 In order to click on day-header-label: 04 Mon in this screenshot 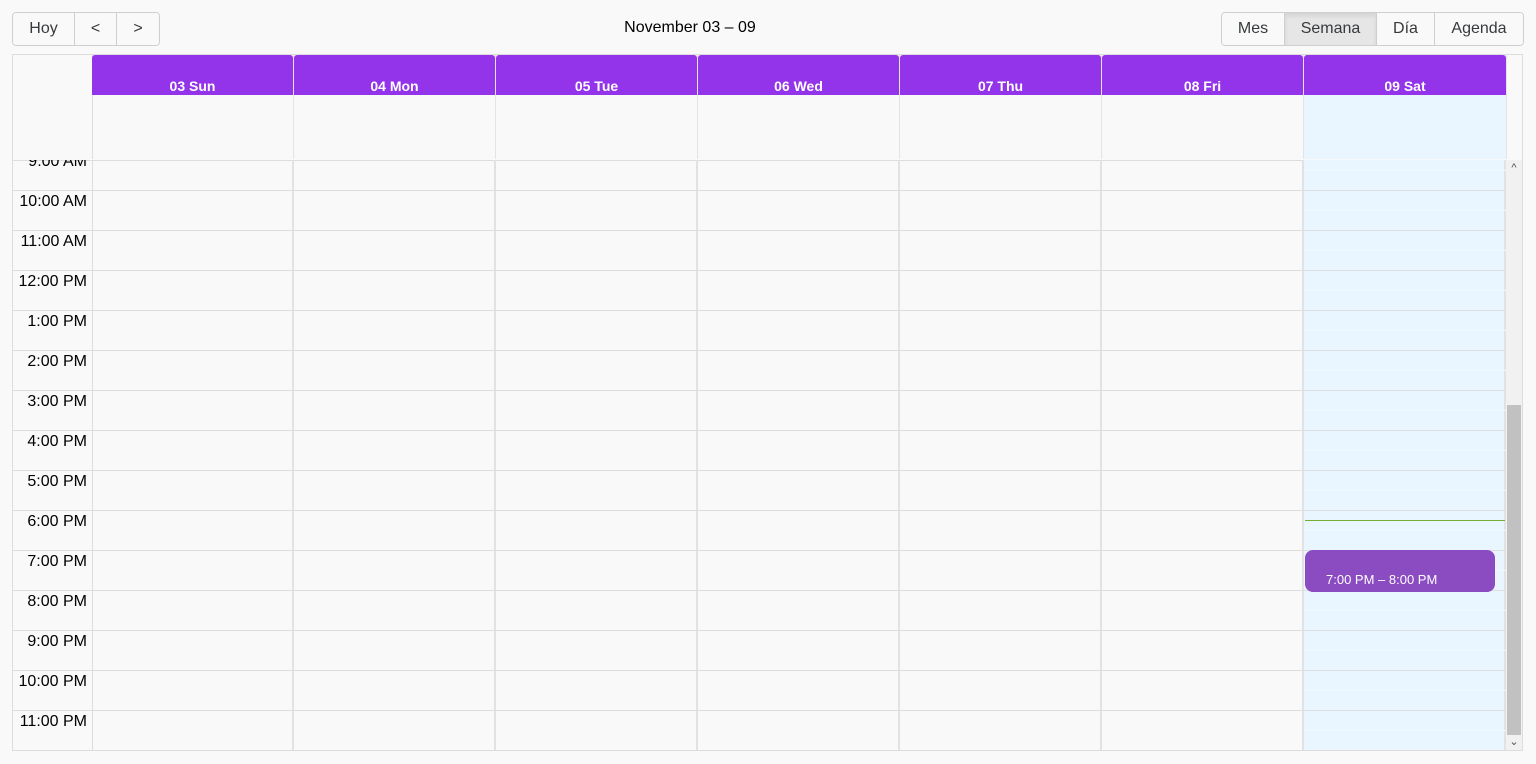, I will do `click(394, 75)`.